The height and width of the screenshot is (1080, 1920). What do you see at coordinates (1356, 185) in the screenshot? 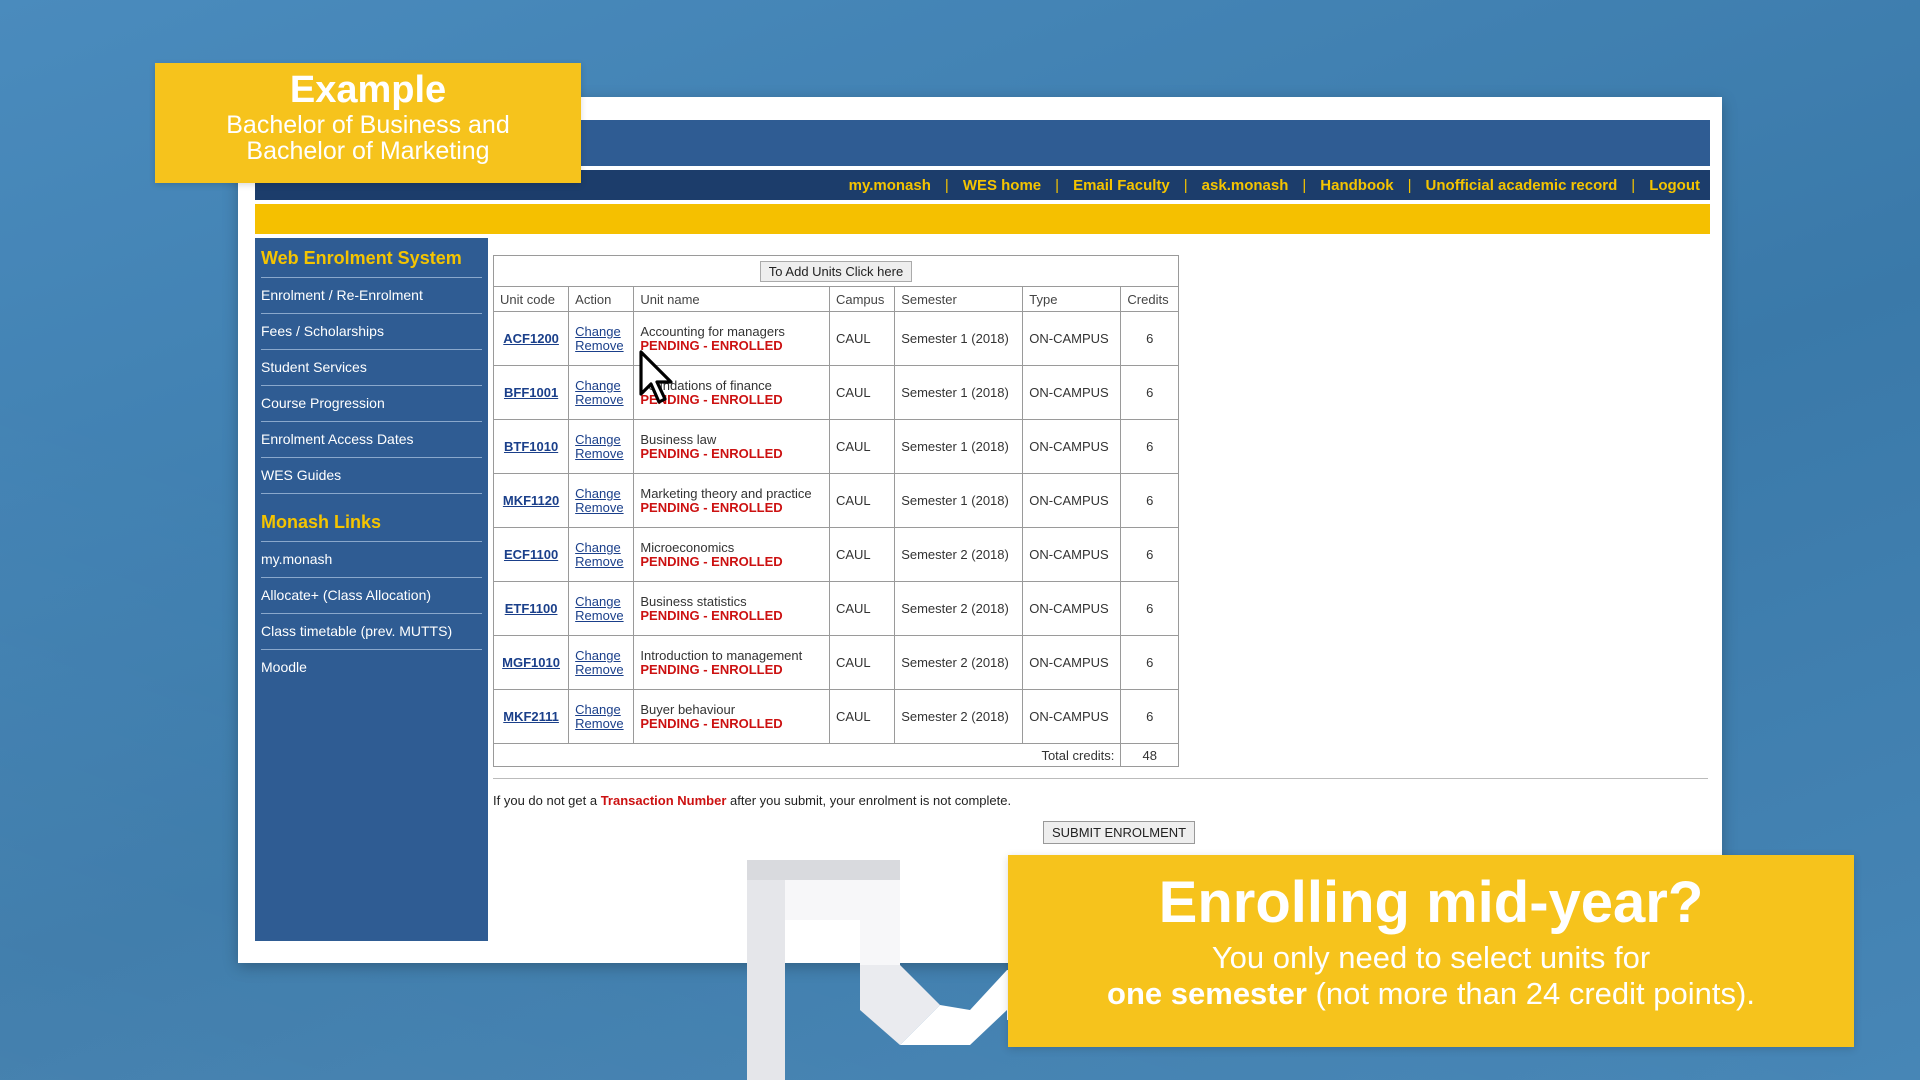
I see `nav-link-handbook: Handbook` at bounding box center [1356, 185].